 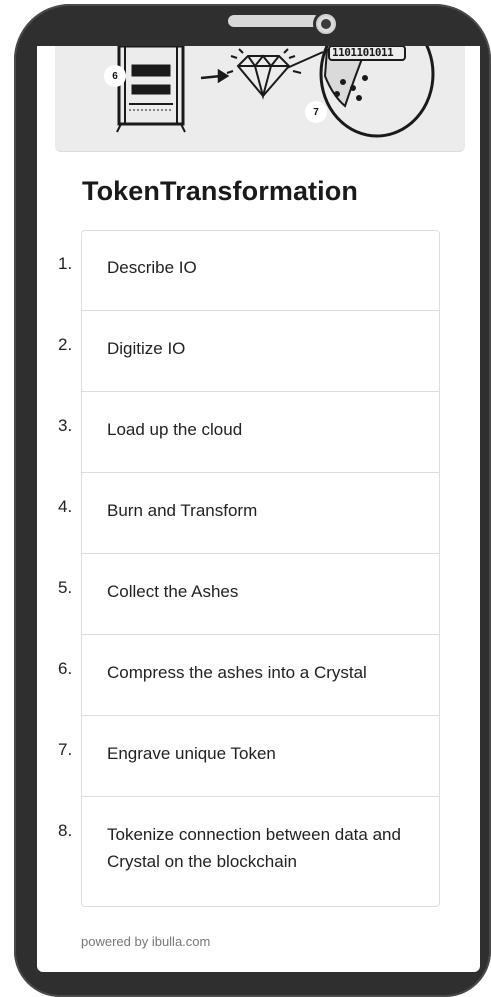 What do you see at coordinates (145, 941) in the screenshot?
I see `powered-by-link: powered by ibulla.com` at bounding box center [145, 941].